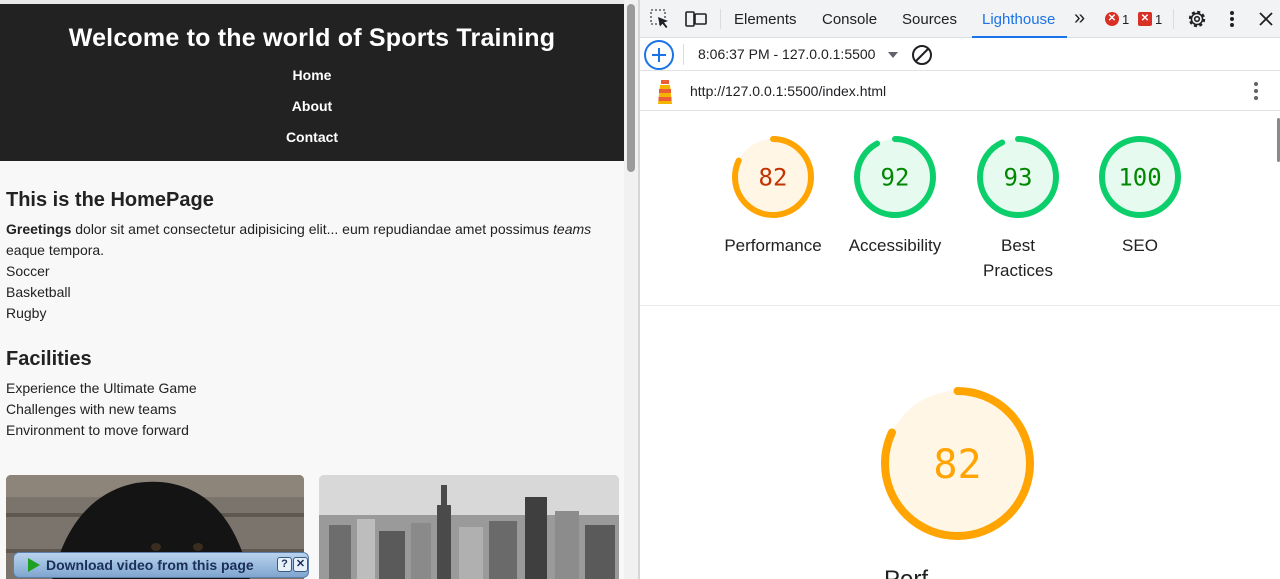  Describe the element at coordinates (906, 572) in the screenshot. I see `featured-gauge-label: Perf` at that location.